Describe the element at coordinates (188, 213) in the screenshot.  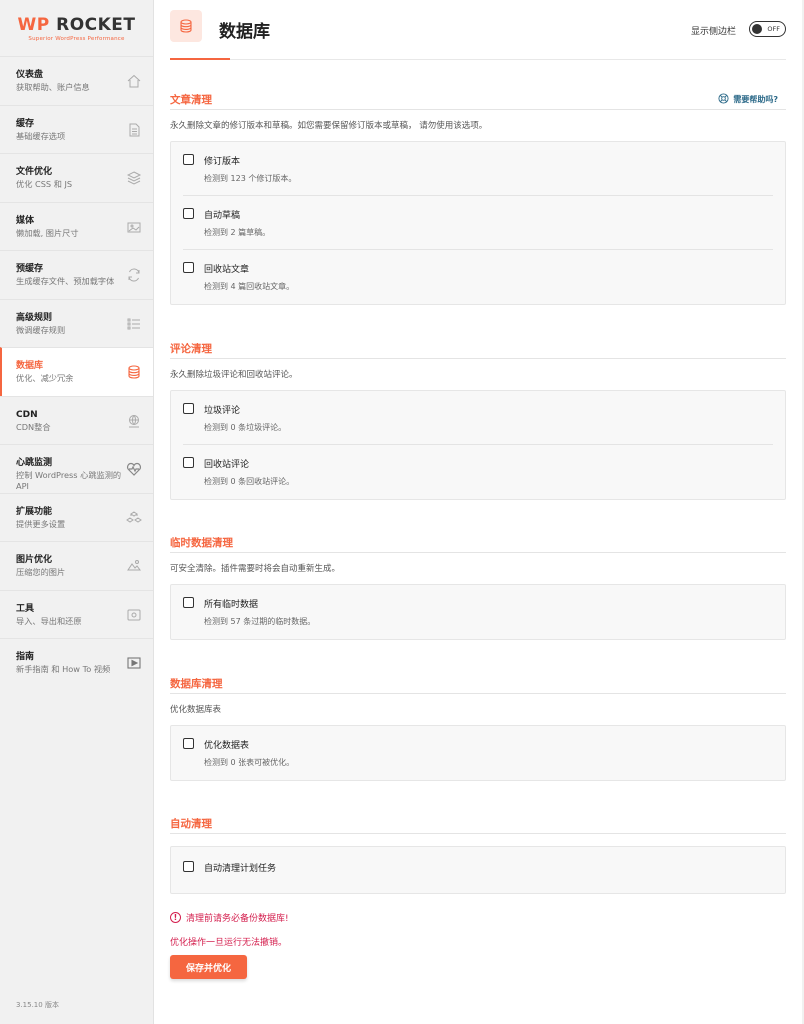
I see `auto-drafts-checkbox` at that location.